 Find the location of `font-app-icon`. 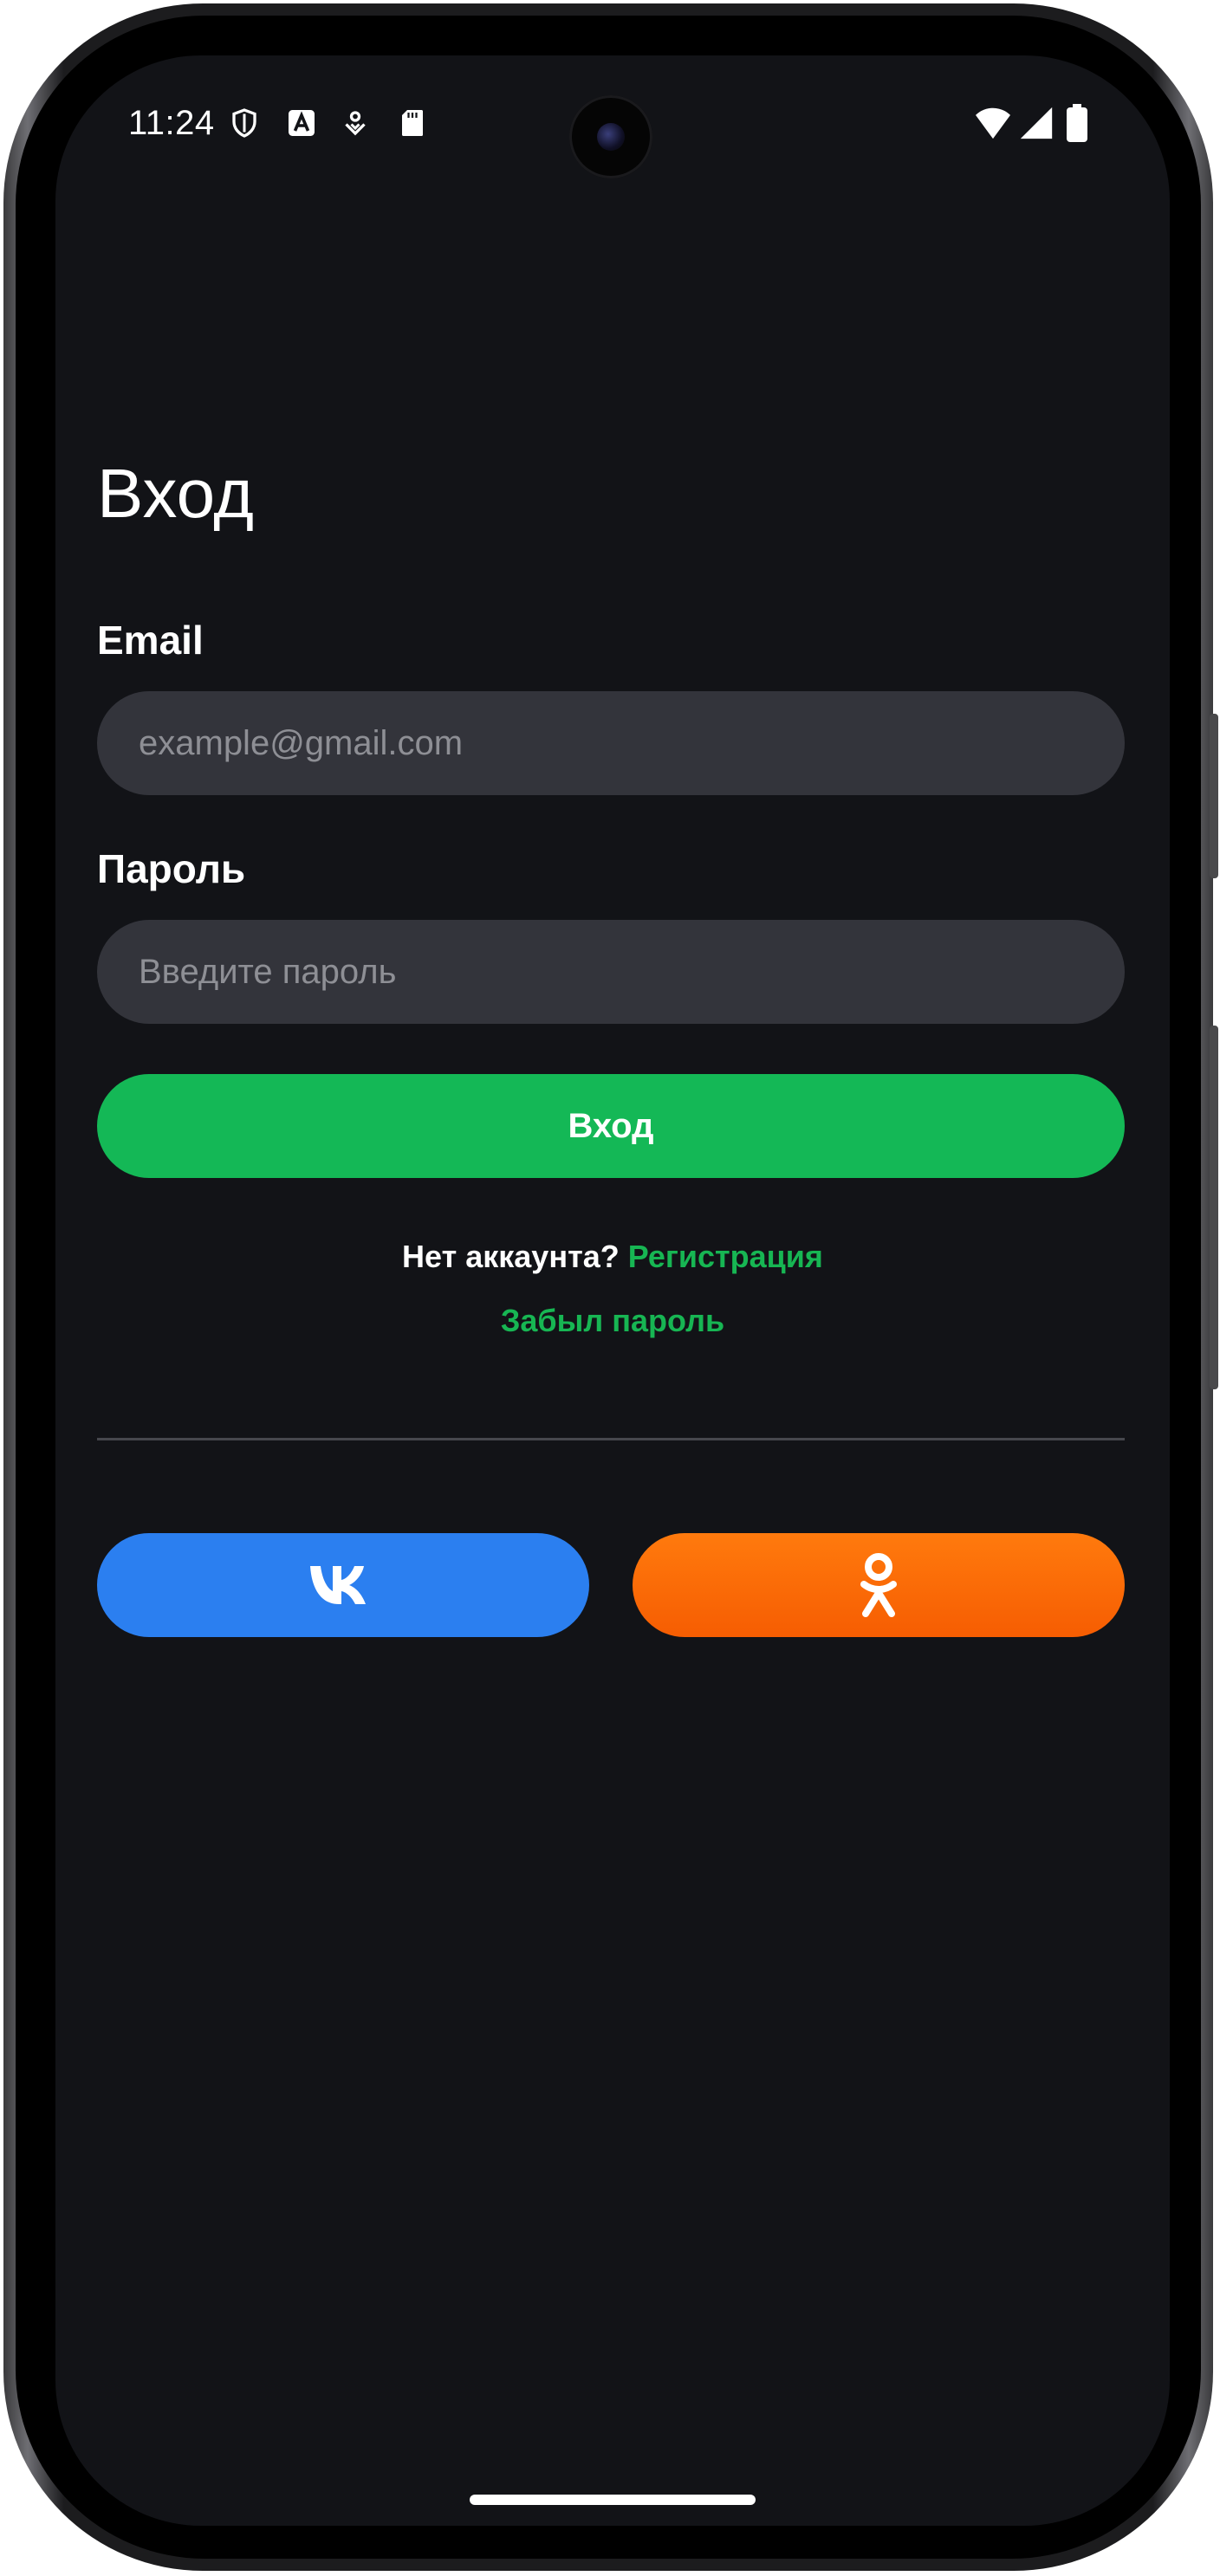

font-app-icon is located at coordinates (302, 123).